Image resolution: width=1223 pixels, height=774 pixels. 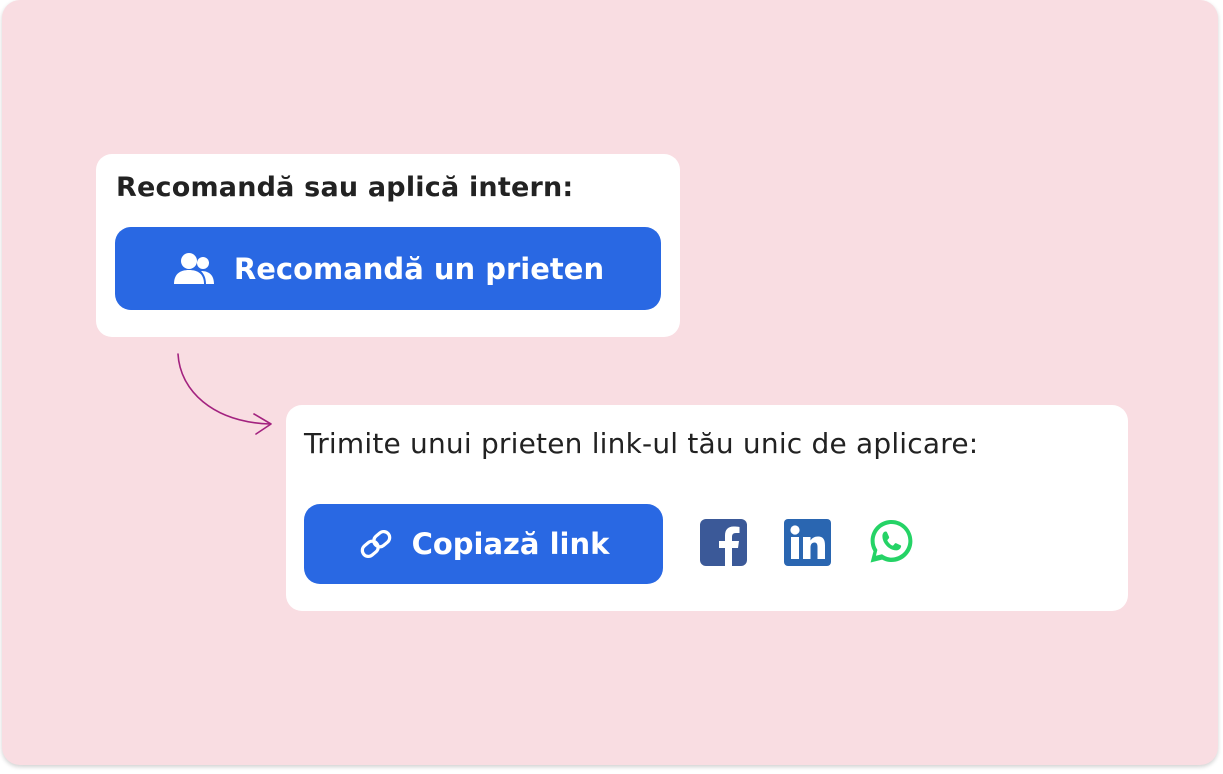 I want to click on link-icon, so click(x=376, y=544).